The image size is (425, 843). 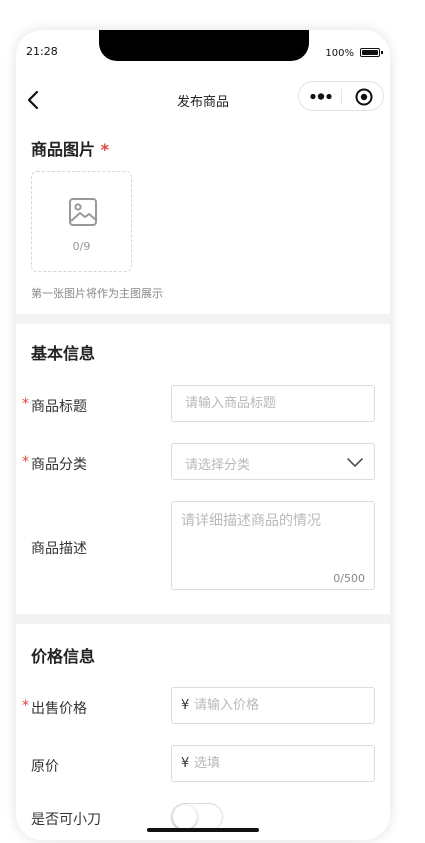 I want to click on category-placeholder: 请选择分类, so click(x=218, y=465).